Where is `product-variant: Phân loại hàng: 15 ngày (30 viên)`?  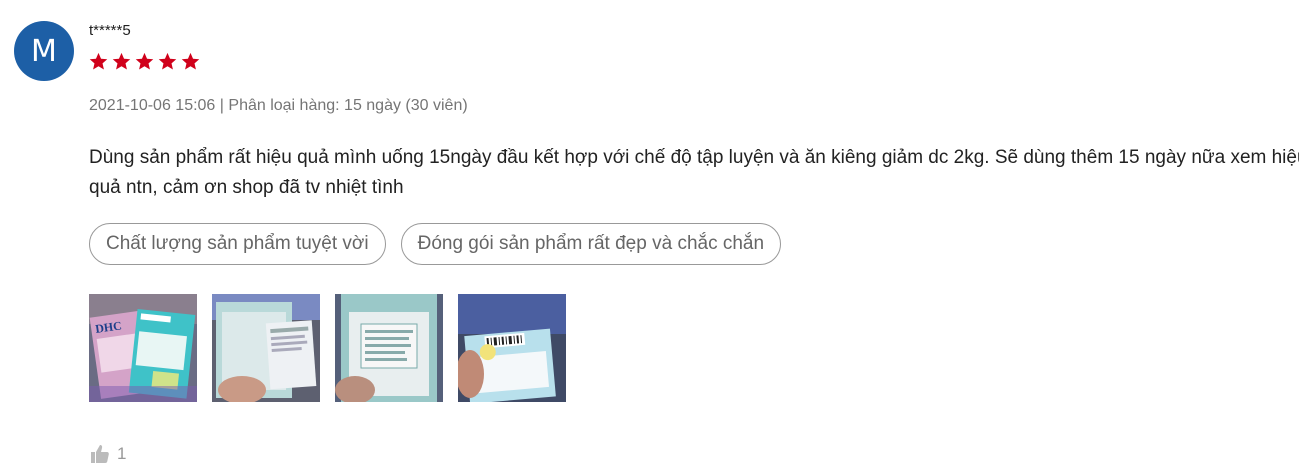
product-variant: Phân loại hàng: 15 ngày (30 viên) is located at coordinates (348, 105).